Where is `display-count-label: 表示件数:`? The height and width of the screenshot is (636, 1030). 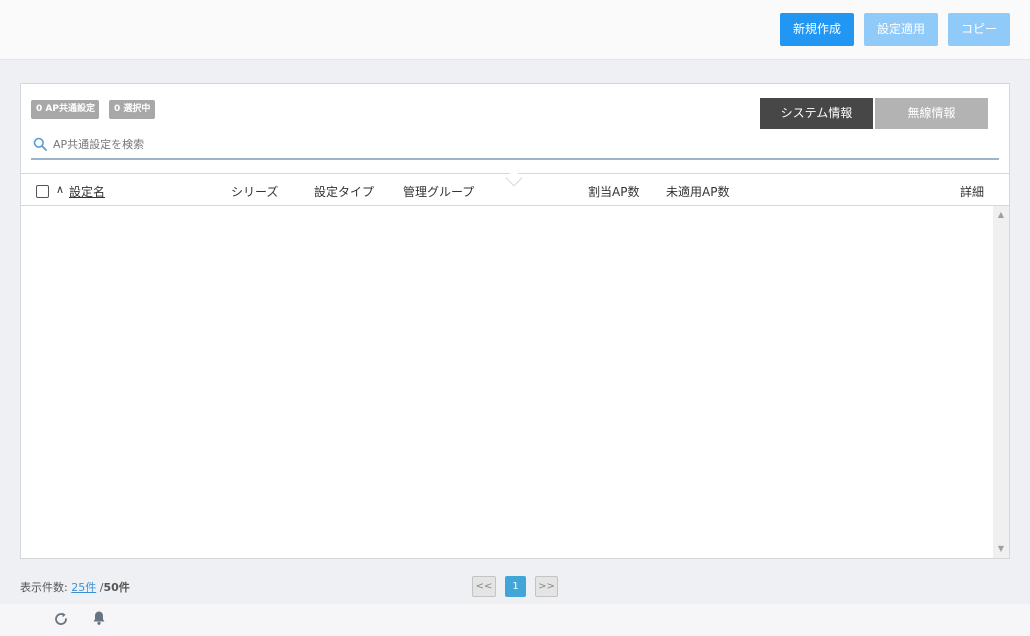
display-count-label: 表示件数: is located at coordinates (44, 587).